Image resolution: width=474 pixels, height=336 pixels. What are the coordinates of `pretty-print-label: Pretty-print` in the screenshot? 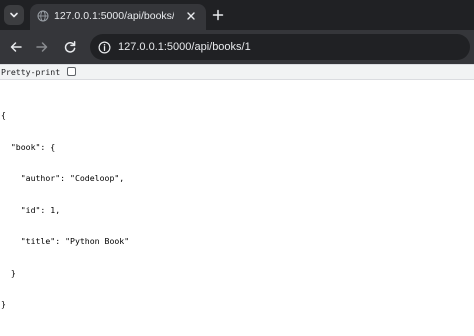 It's located at (31, 72).